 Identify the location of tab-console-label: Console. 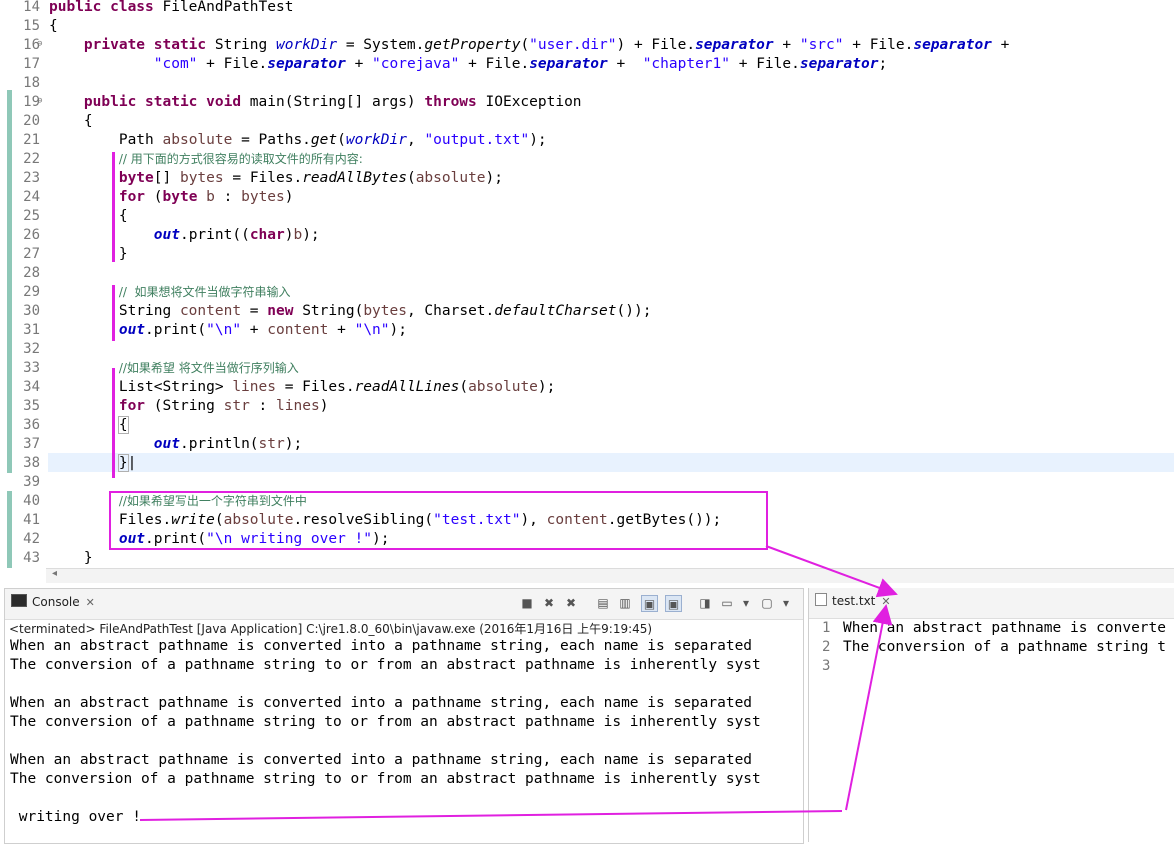
(56, 602).